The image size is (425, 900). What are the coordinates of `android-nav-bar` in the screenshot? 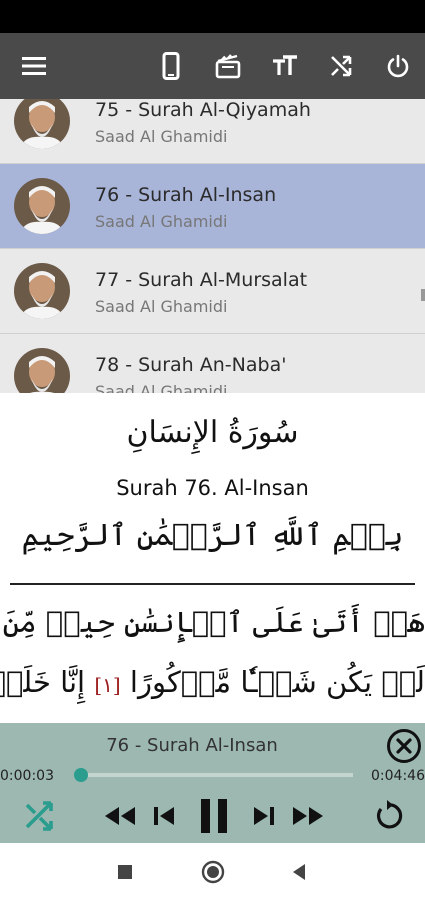 It's located at (212, 871).